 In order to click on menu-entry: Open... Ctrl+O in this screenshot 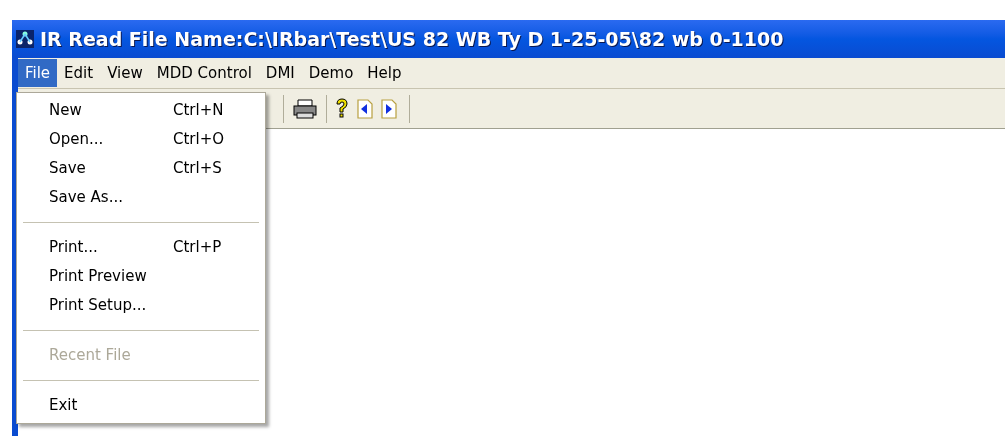, I will do `click(141, 139)`.